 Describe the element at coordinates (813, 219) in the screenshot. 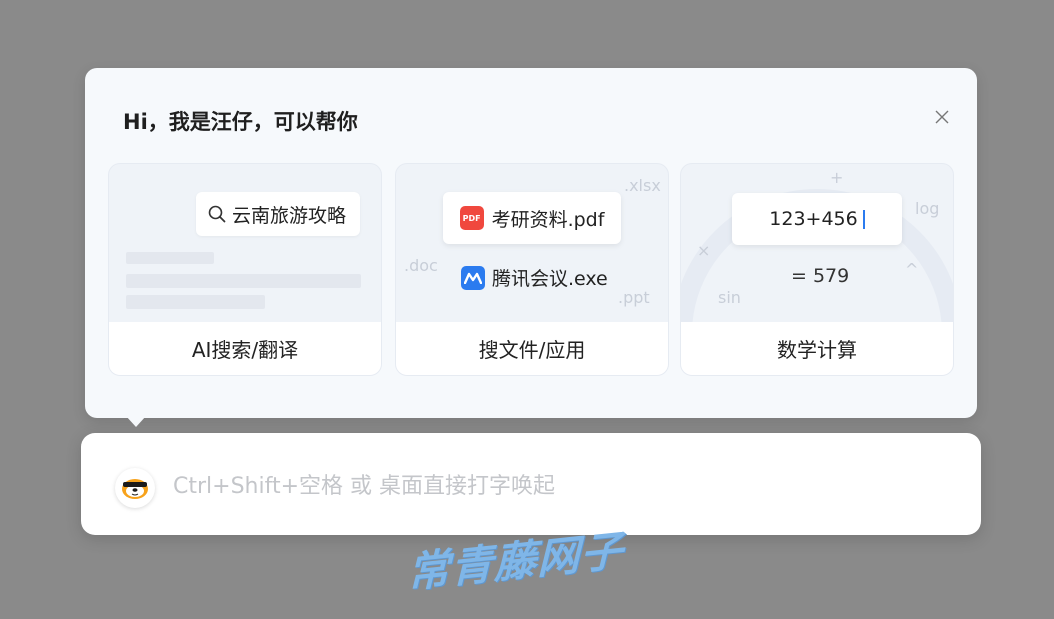

I see `expression-text: 123+456` at that location.